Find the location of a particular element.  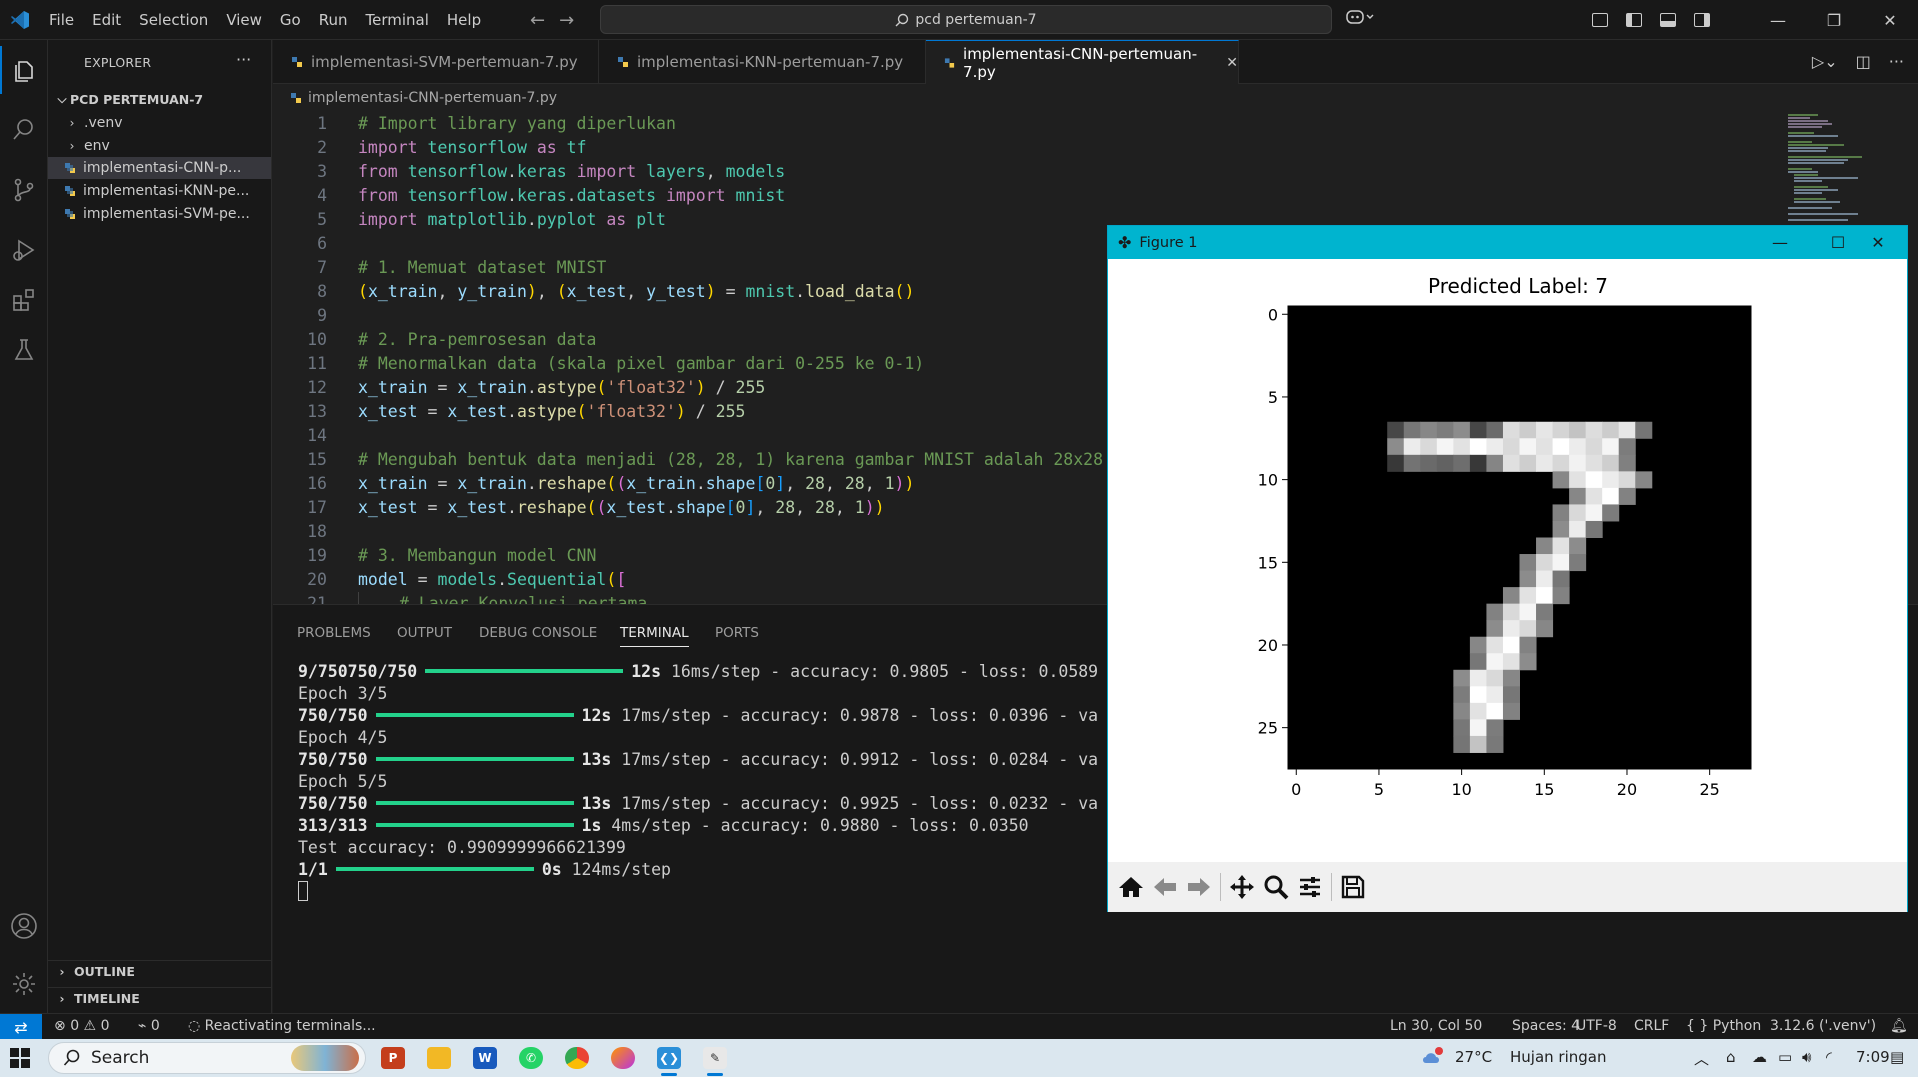

tree-folder-venv: › .venv is located at coordinates (159, 123).